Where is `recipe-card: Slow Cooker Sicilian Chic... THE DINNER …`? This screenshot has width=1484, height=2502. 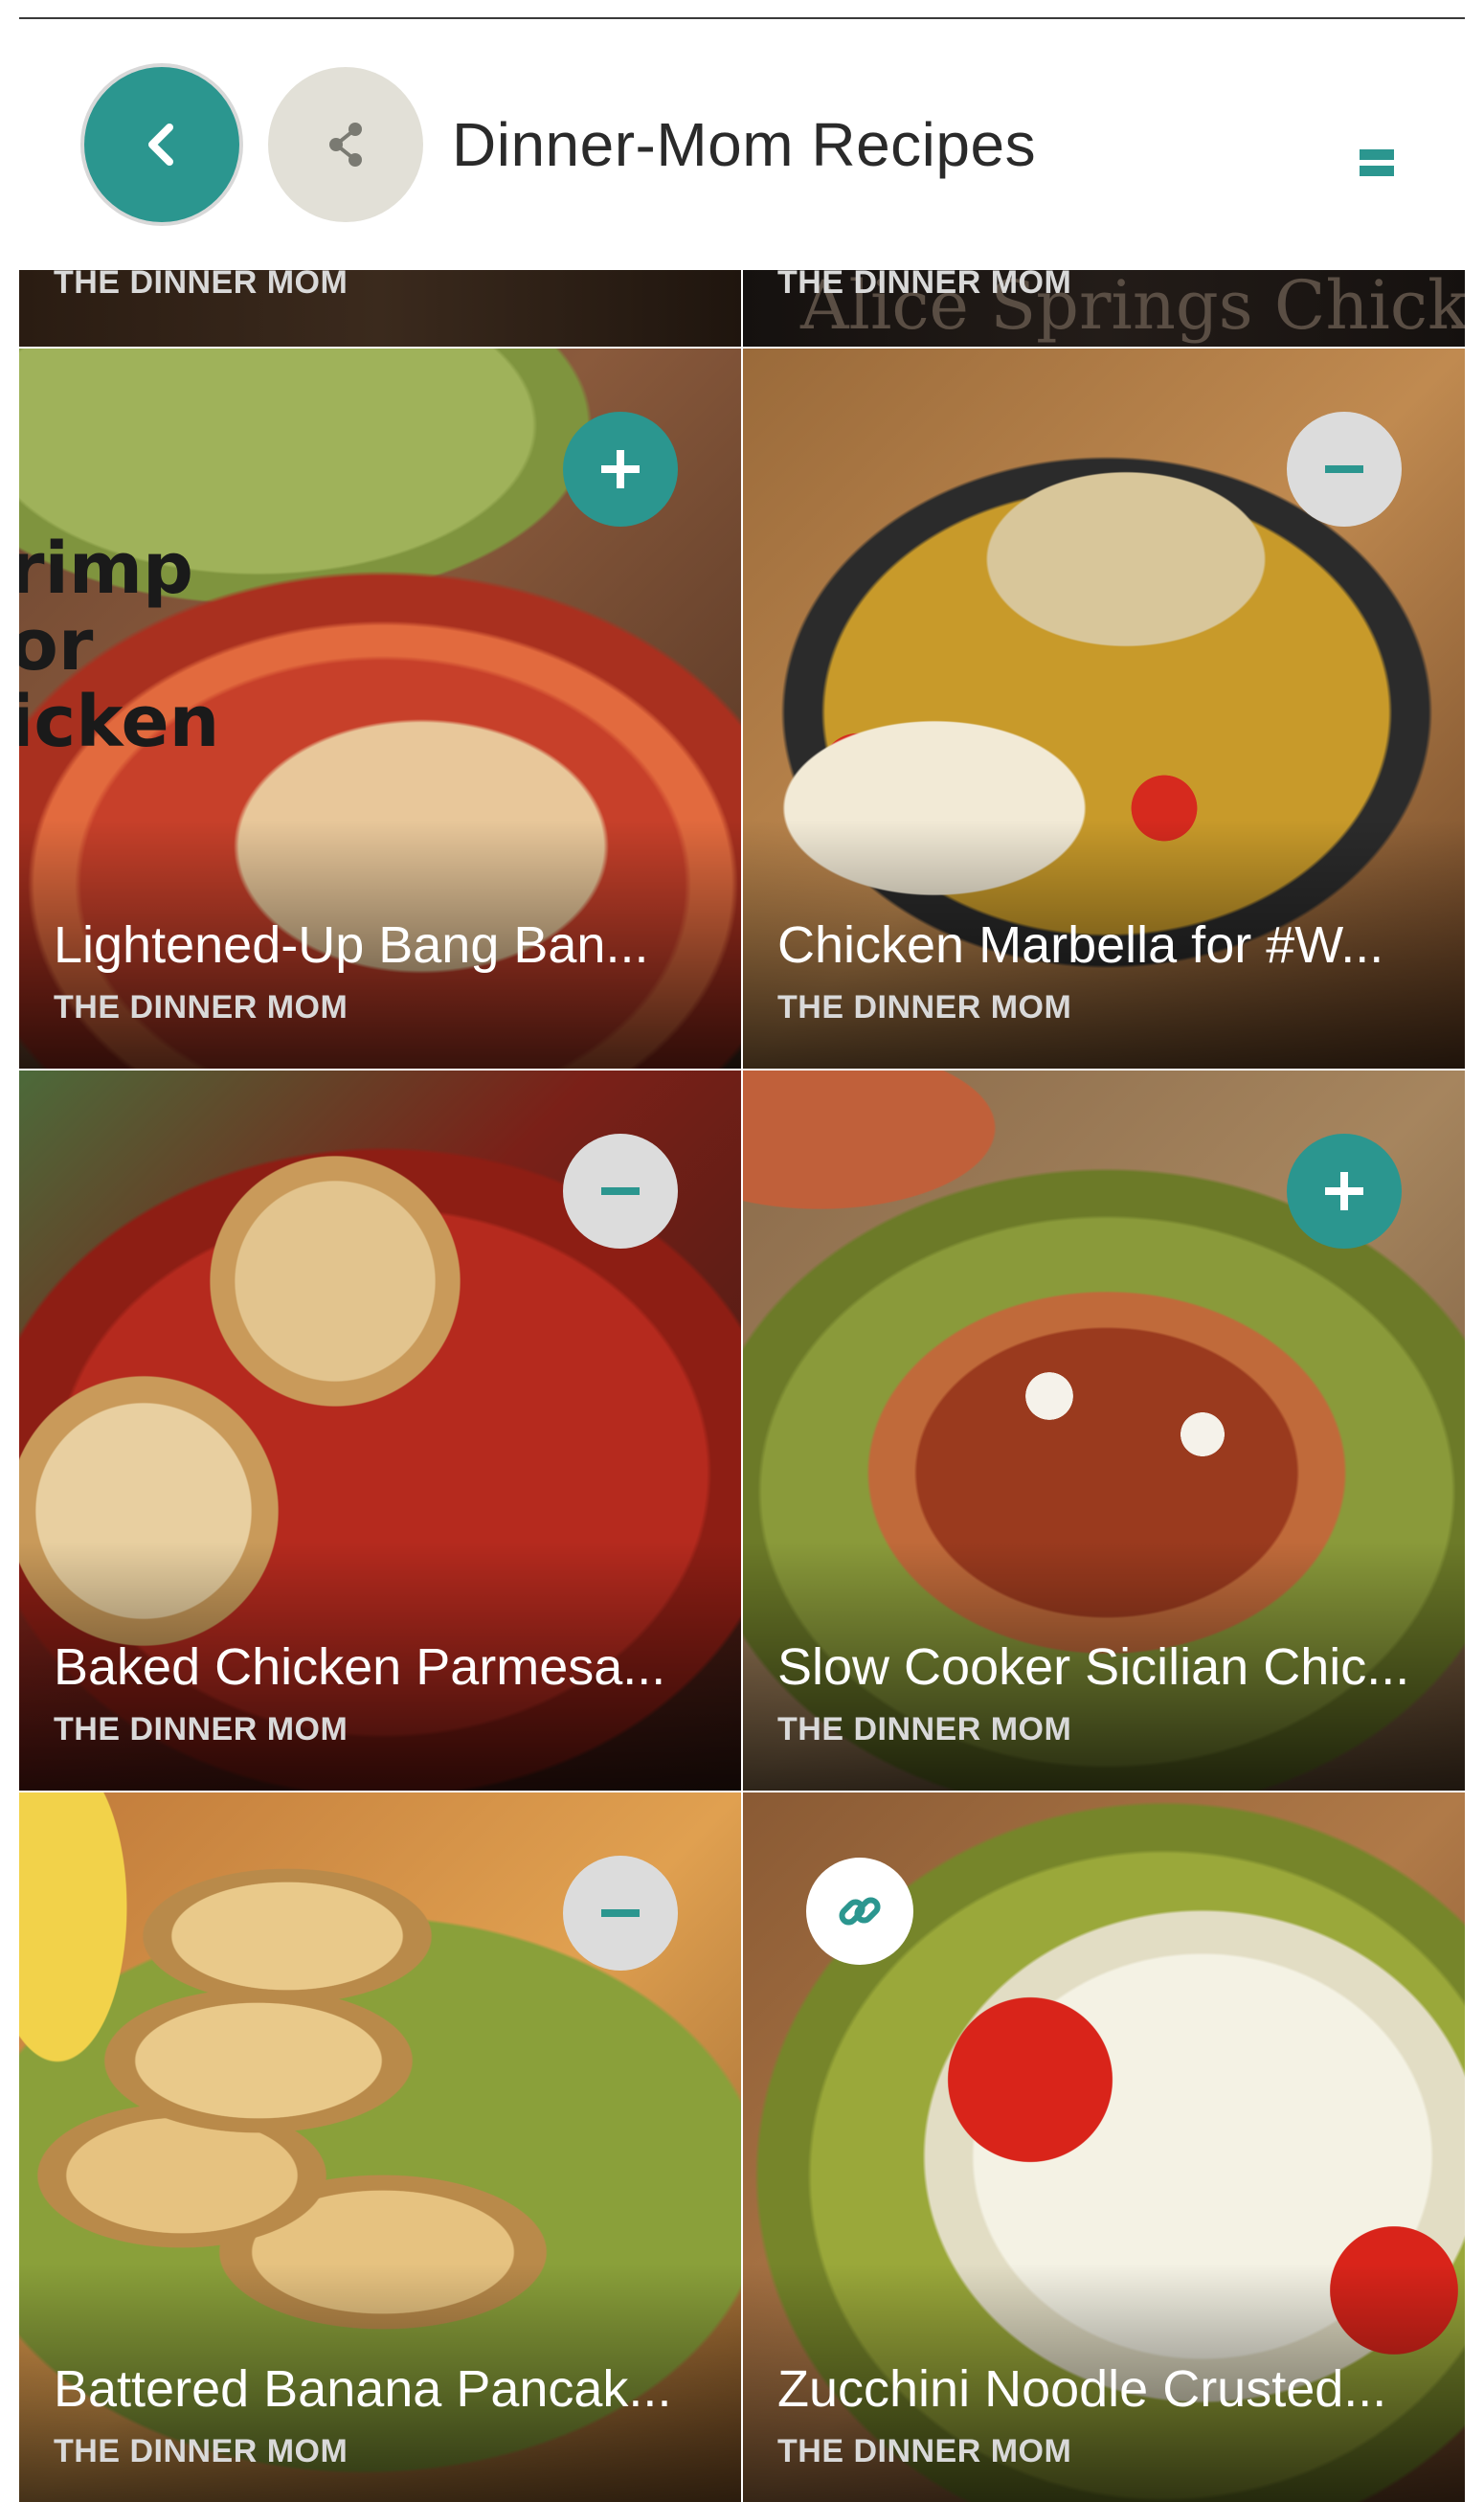 recipe-card: Slow Cooker Sicilian Chic... THE DINNER … is located at coordinates (1104, 1431).